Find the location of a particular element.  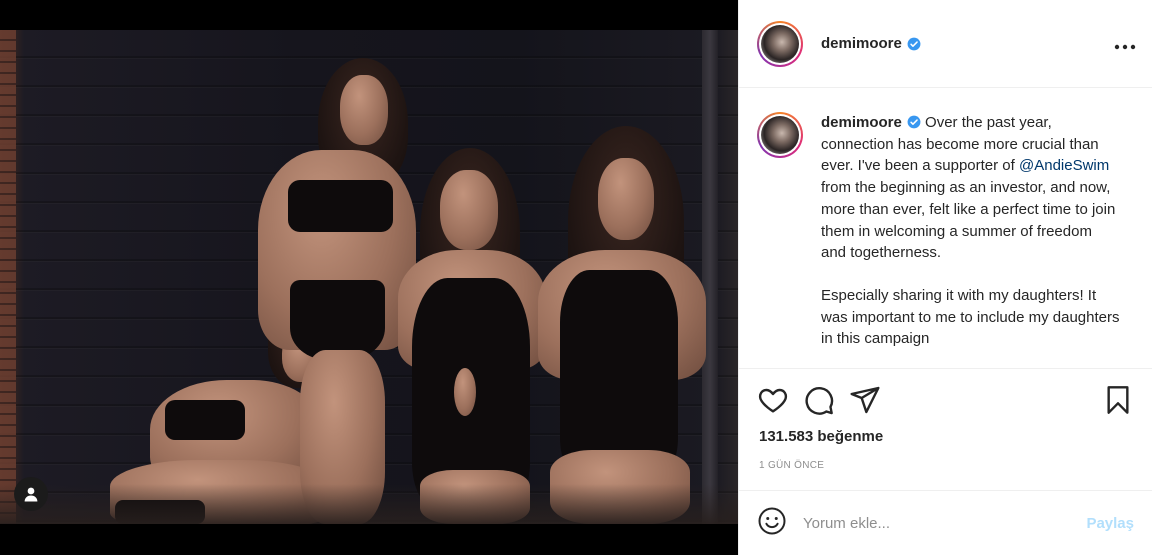

comment-button is located at coordinates (819, 400).